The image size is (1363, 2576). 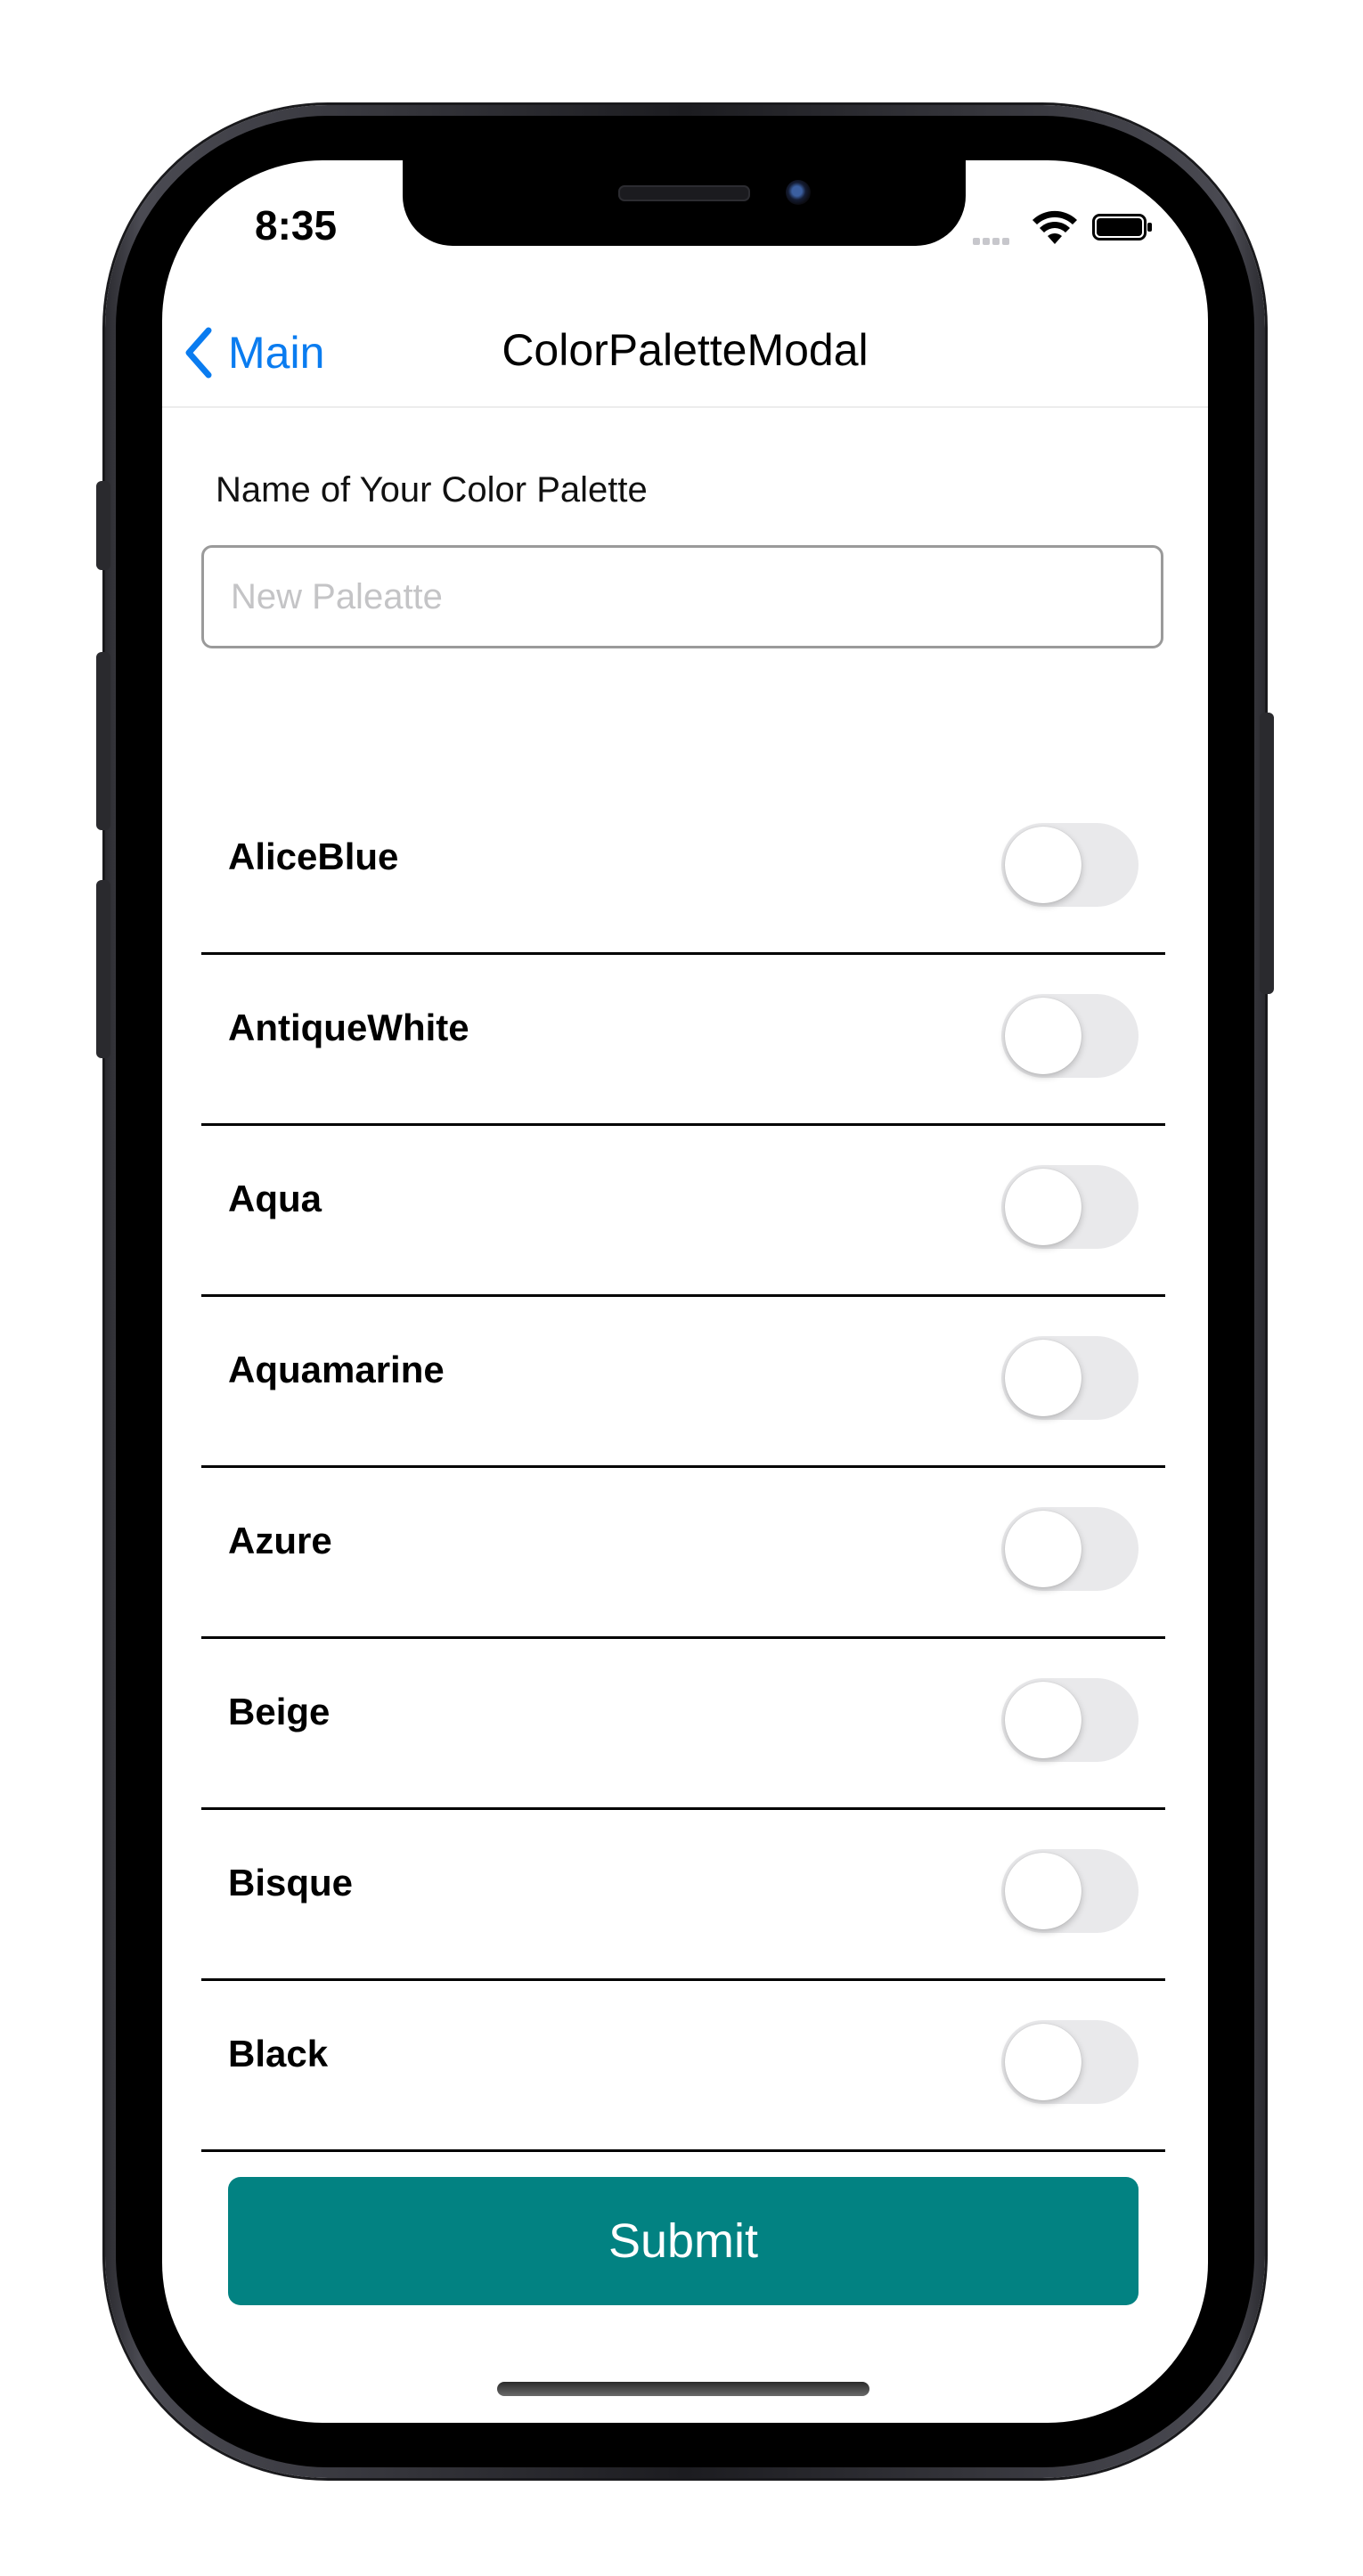 I want to click on color-name: Aquamarine, so click(x=336, y=1370).